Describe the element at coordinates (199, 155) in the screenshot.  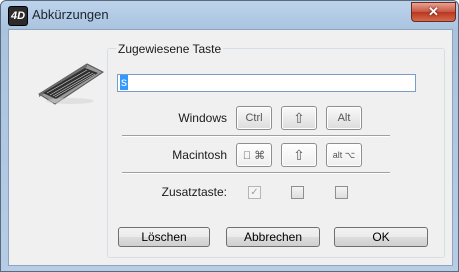
I see `macintosh-label: Macintosh` at that location.